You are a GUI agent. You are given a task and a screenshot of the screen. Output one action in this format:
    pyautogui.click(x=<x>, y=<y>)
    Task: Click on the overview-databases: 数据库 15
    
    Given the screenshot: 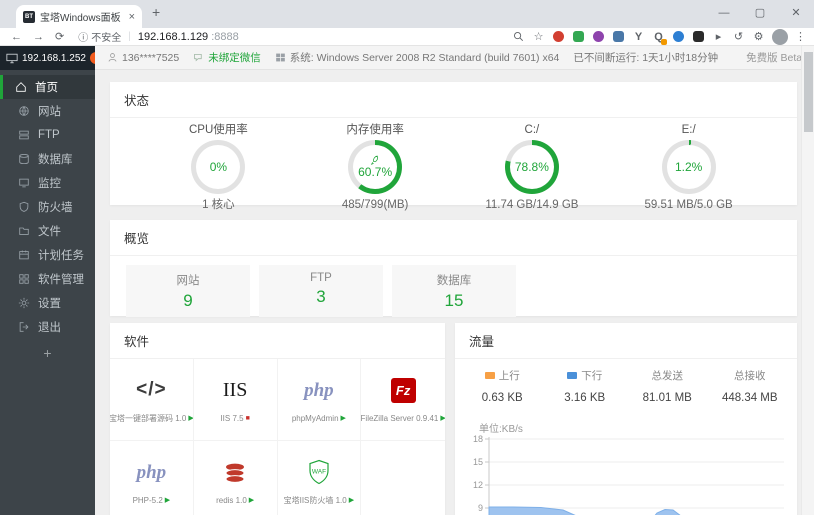 What is the action you would take?
    pyautogui.click(x=454, y=291)
    